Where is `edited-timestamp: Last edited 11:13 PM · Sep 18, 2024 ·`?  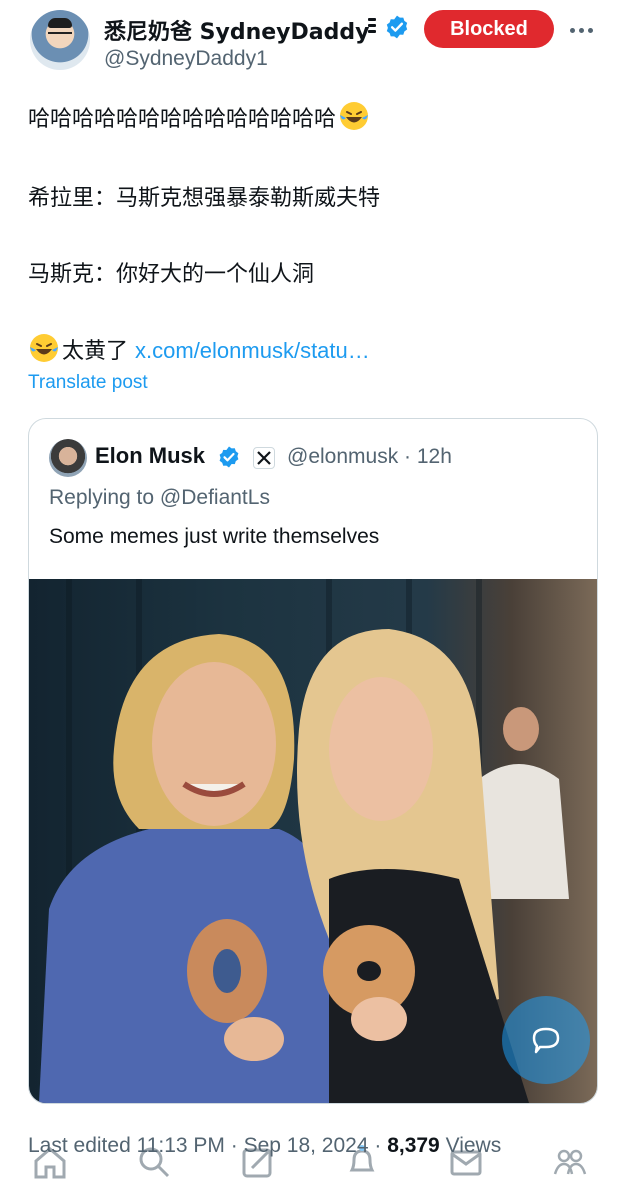 edited-timestamp: Last edited 11:13 PM · Sep 18, 2024 · is located at coordinates (207, 1145).